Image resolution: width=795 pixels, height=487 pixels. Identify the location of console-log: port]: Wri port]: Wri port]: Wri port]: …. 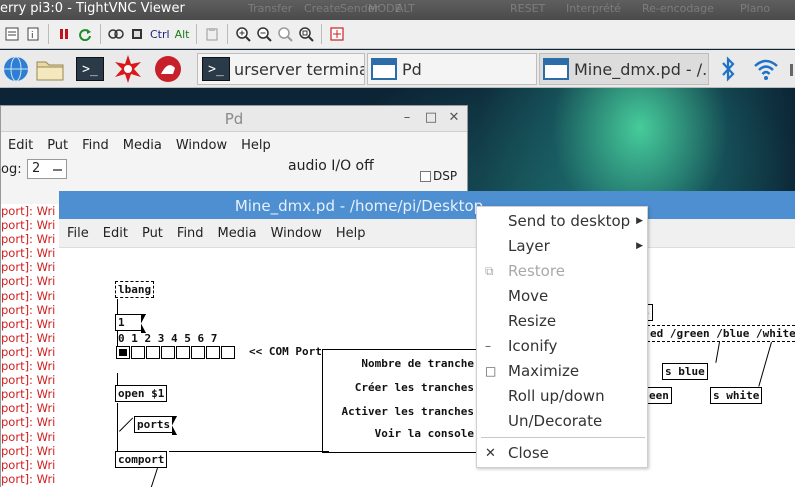
(31, 345).